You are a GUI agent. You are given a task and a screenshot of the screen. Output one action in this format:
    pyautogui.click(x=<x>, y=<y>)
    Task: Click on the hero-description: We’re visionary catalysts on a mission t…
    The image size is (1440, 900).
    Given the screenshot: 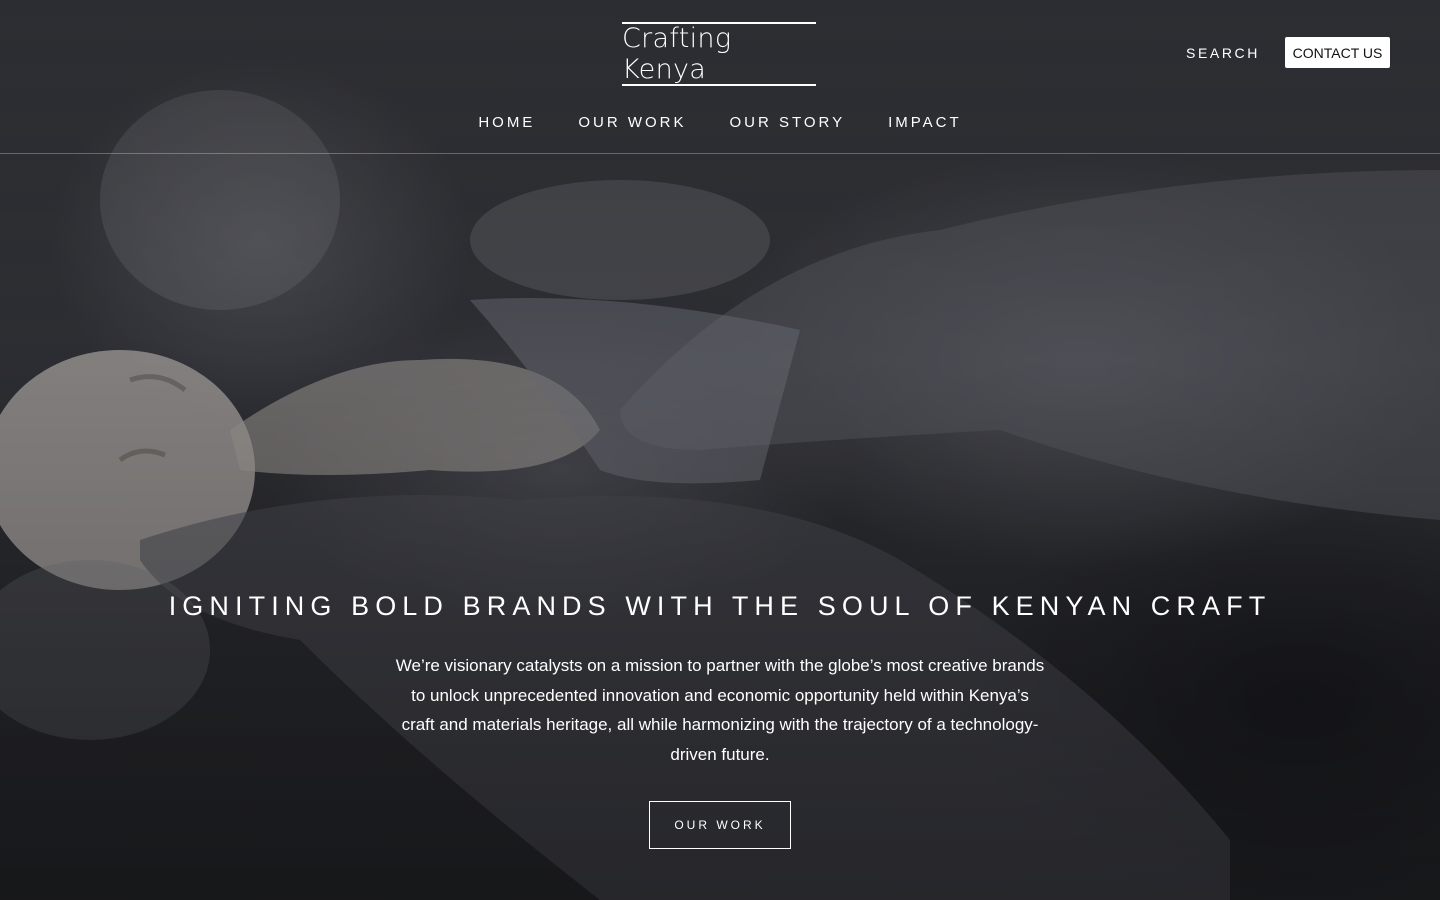 What is the action you would take?
    pyautogui.click(x=720, y=710)
    